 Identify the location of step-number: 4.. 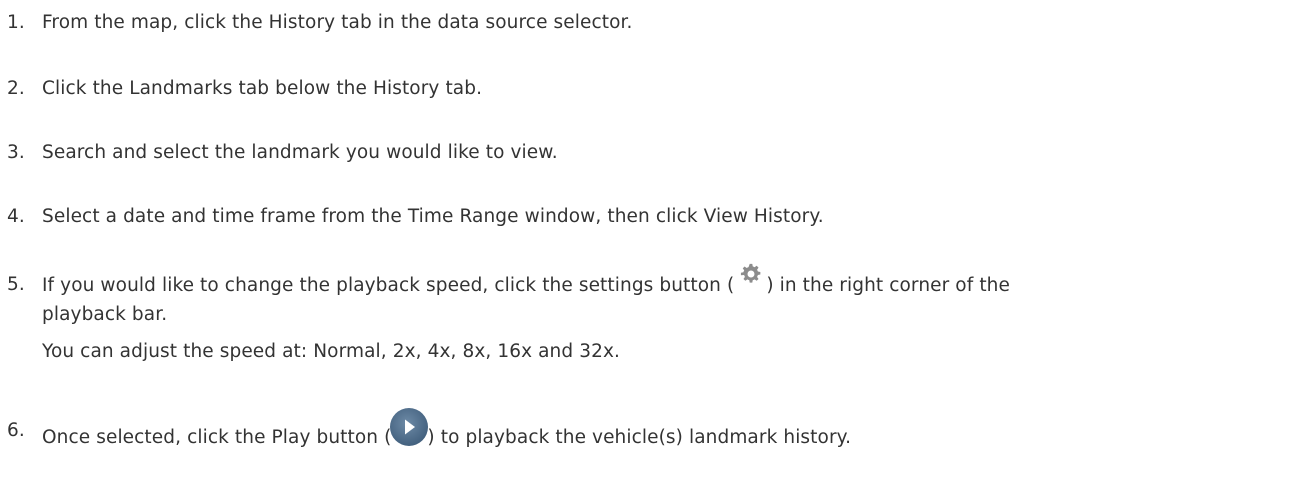
(16, 216).